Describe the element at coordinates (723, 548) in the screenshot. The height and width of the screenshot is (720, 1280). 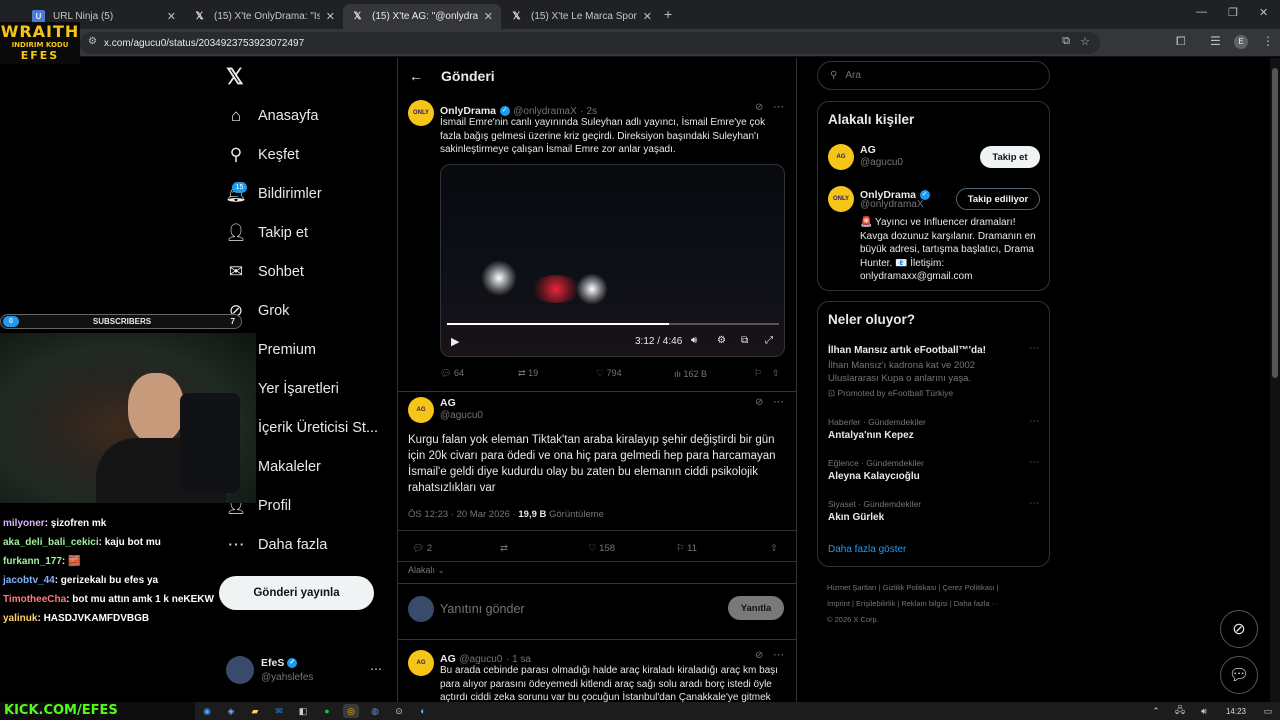
I see `bookmark-action: ⚐ 11` at that location.